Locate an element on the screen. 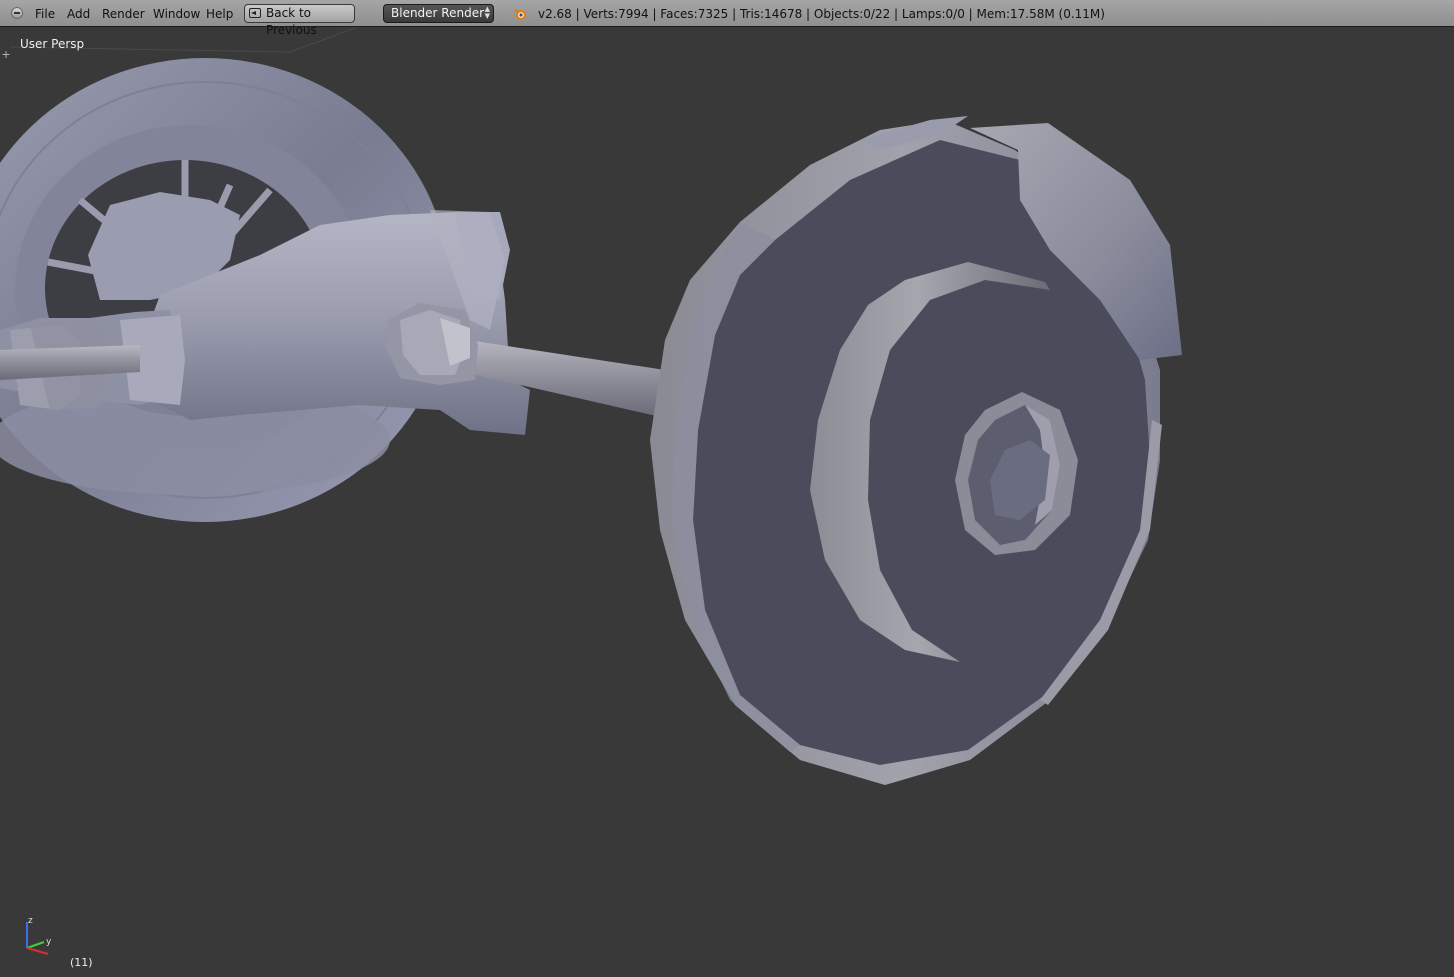 This screenshot has width=1454, height=977. axis-z-label: z is located at coordinates (30, 921).